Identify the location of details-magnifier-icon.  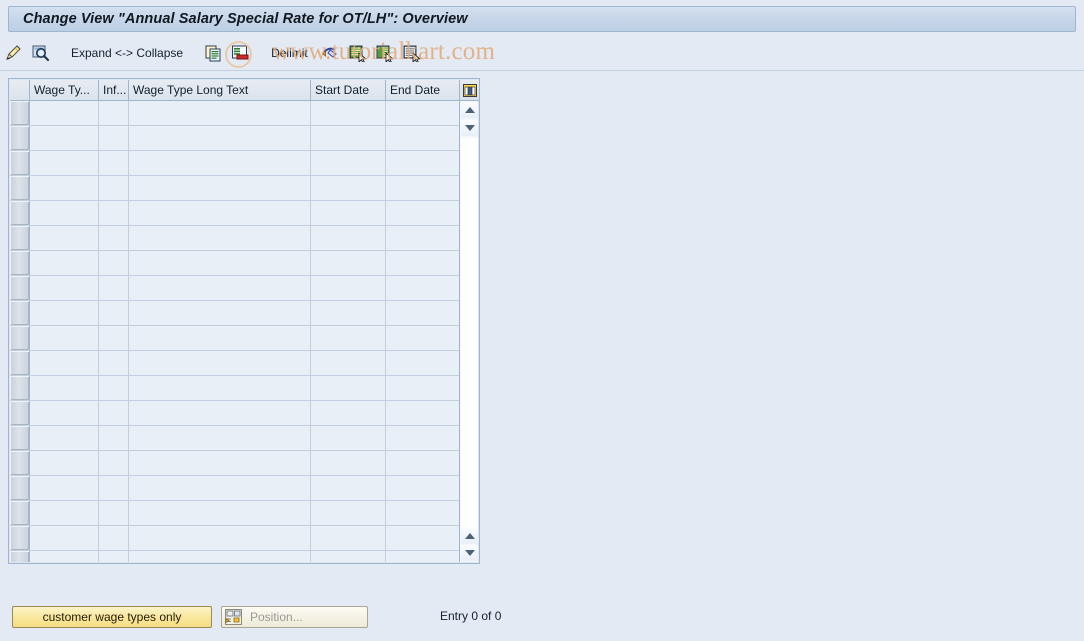
(40, 53).